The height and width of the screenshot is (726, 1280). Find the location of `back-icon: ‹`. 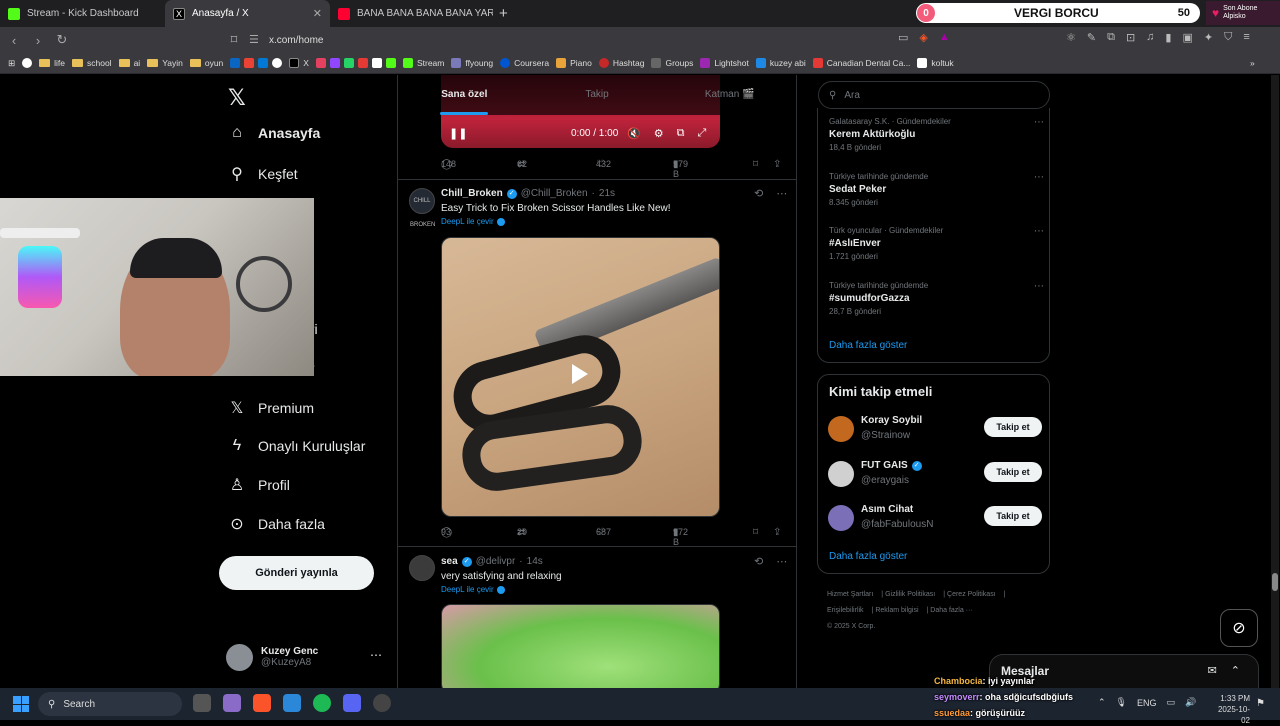

back-icon: ‹ is located at coordinates (14, 40).